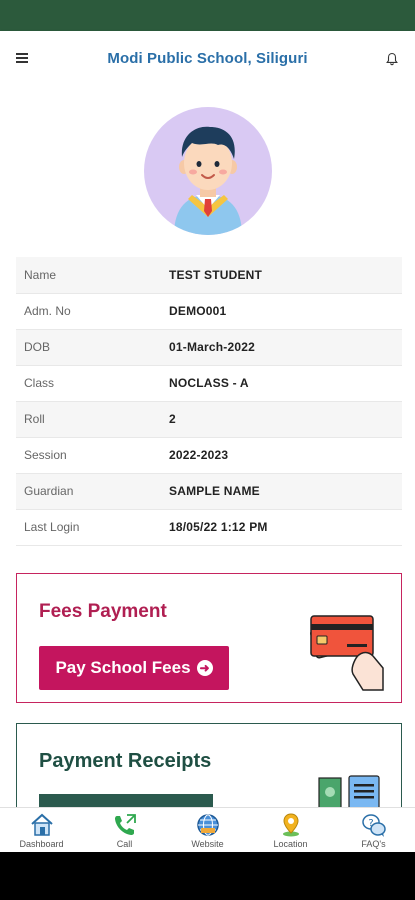 The height and width of the screenshot is (900, 415). I want to click on row-value: SAMPLE NAME, so click(214, 491).